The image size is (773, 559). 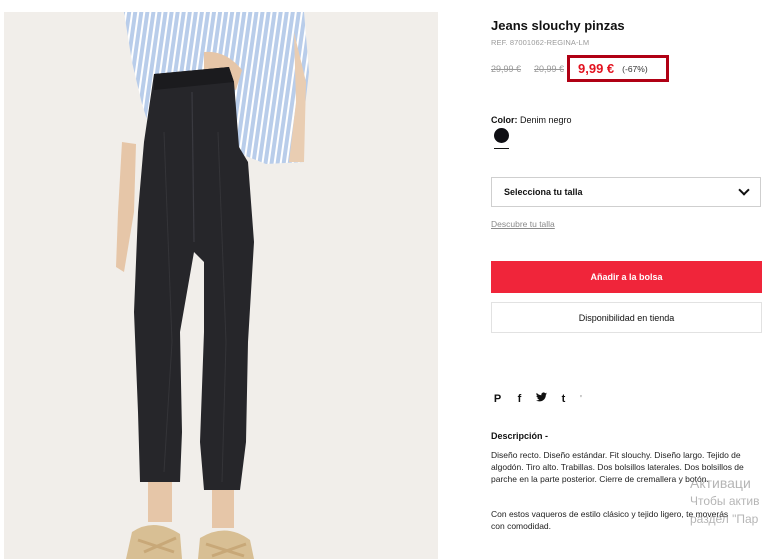 I want to click on watermark-line-1: Активаци, so click(x=720, y=483).